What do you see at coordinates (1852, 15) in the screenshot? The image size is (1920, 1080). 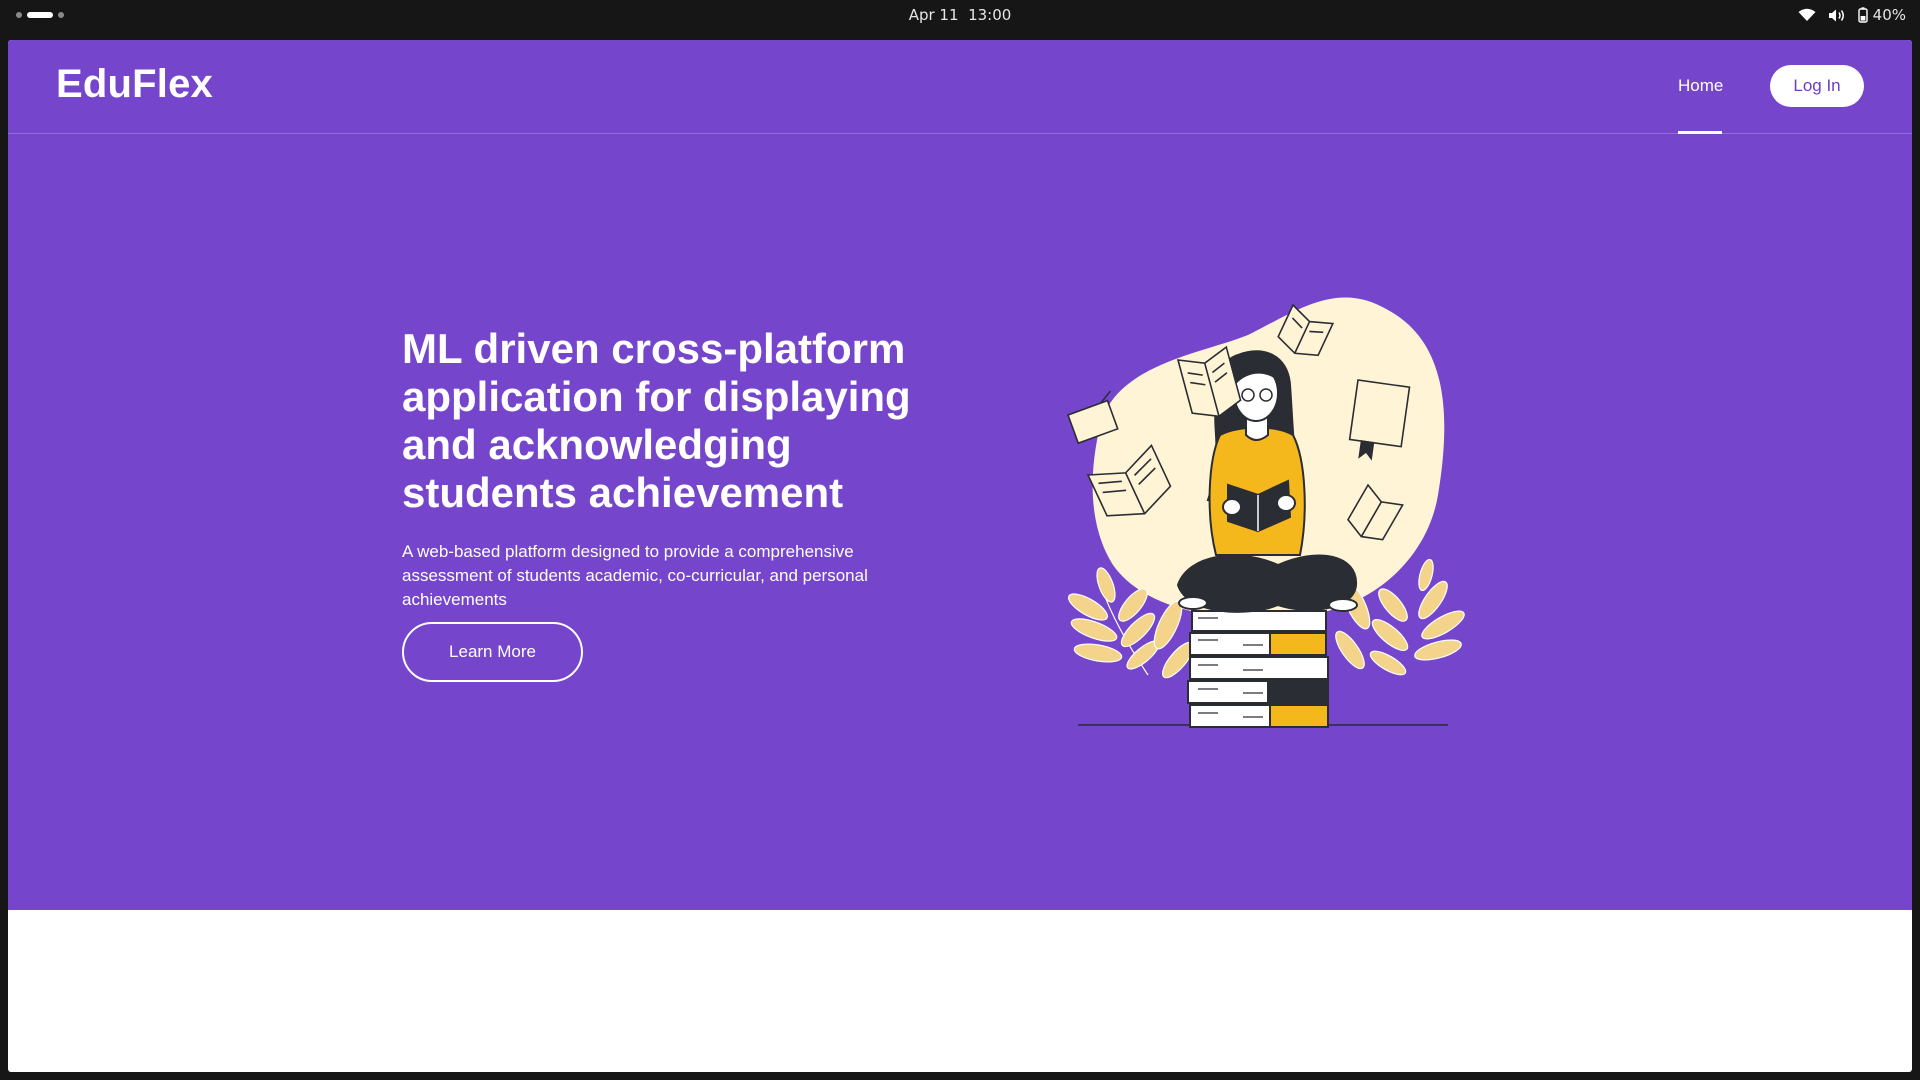 I see `system-tray: 40%` at bounding box center [1852, 15].